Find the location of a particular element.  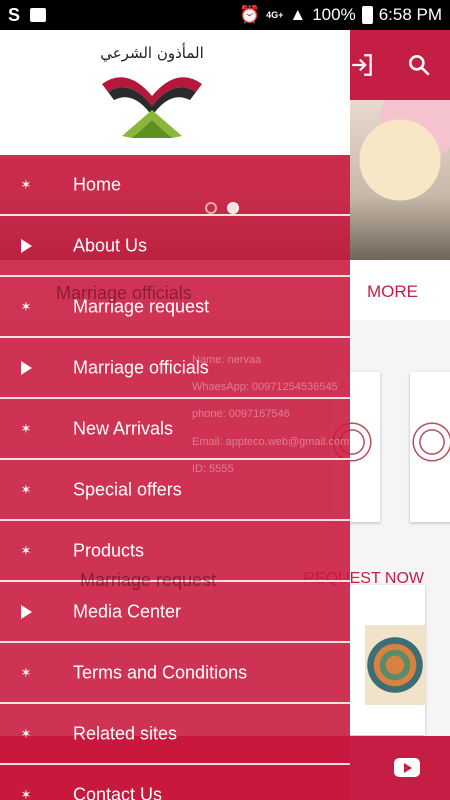

logo-text: المأذون الشرعي is located at coordinates (152, 53).